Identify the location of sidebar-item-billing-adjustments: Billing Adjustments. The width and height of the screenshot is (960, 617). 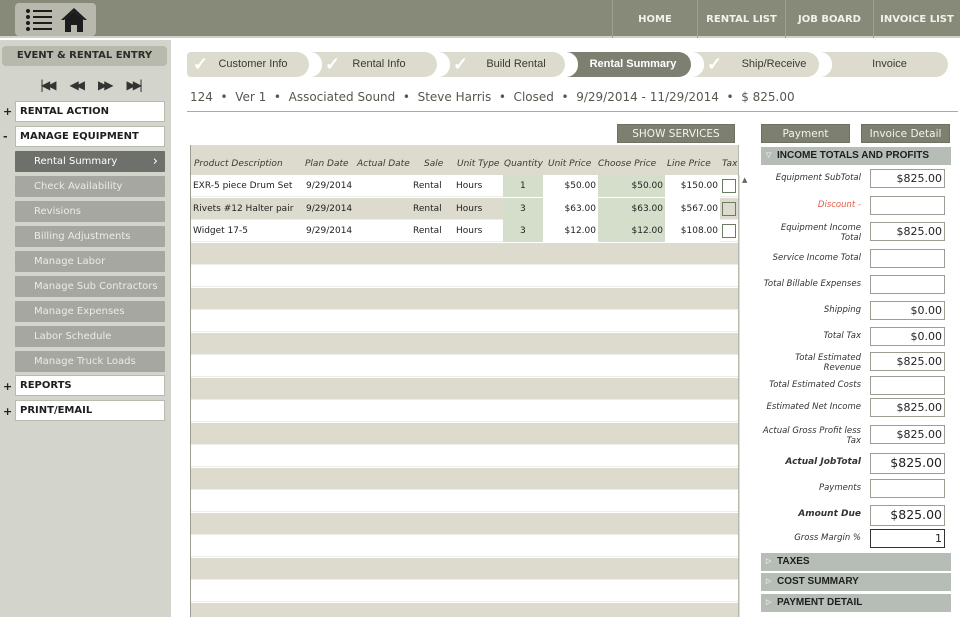
(90, 236).